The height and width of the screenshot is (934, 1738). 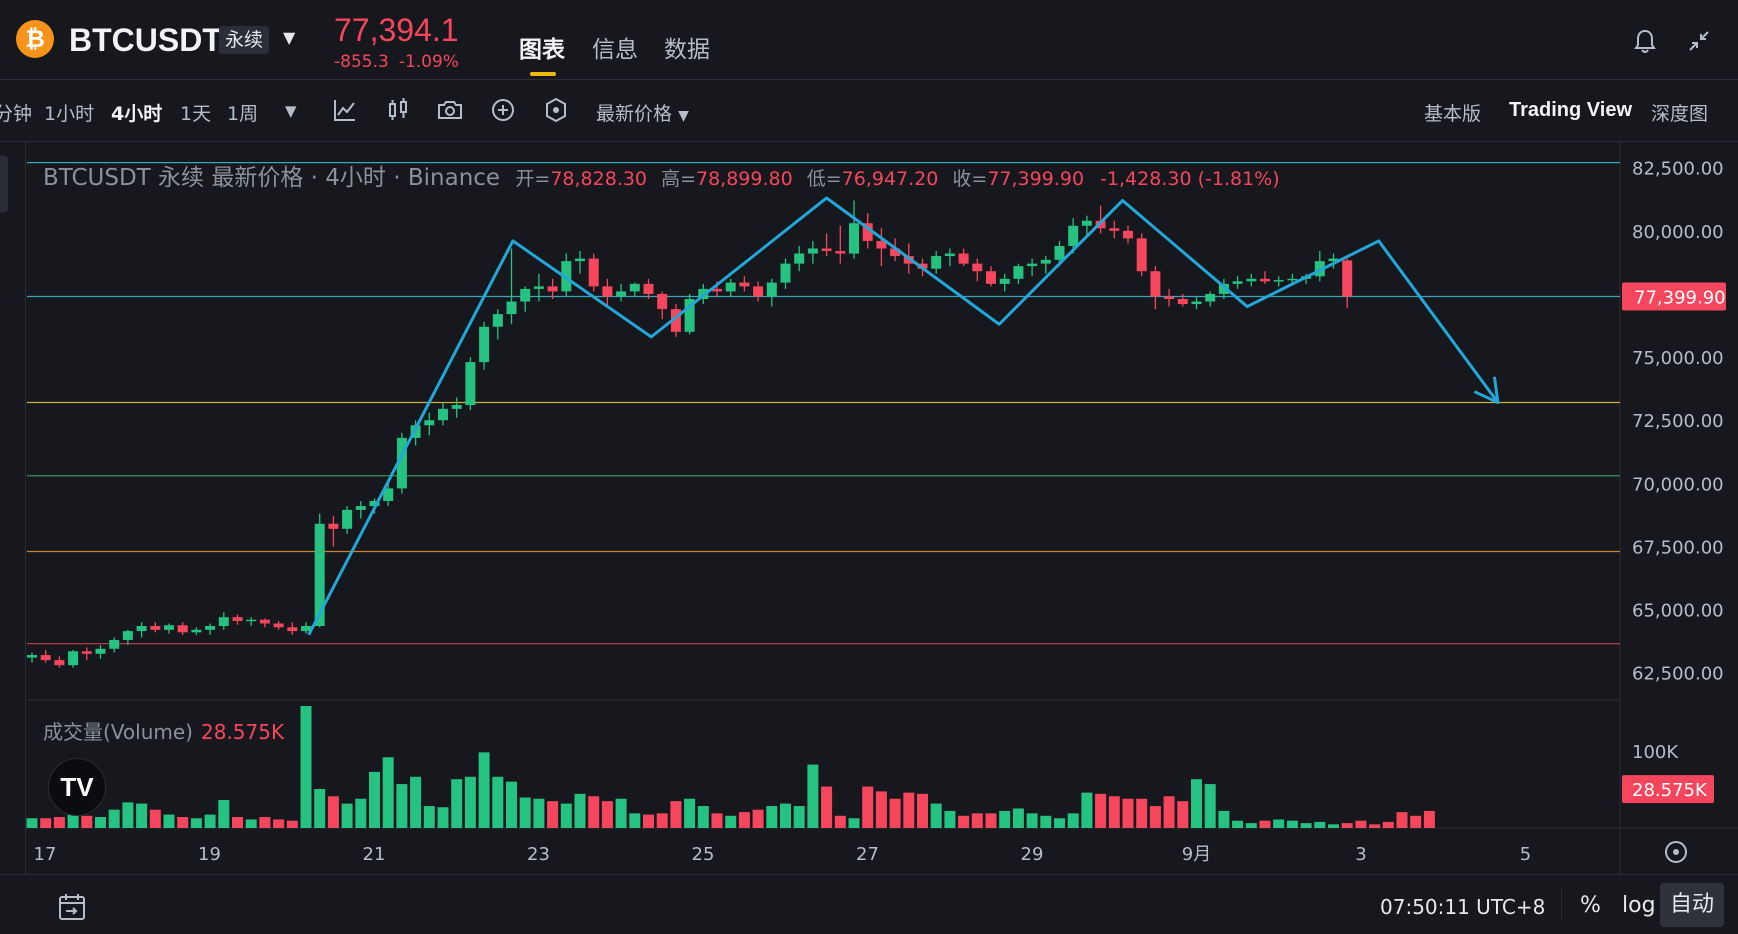 I want to click on tab-data: 数据, so click(x=687, y=47).